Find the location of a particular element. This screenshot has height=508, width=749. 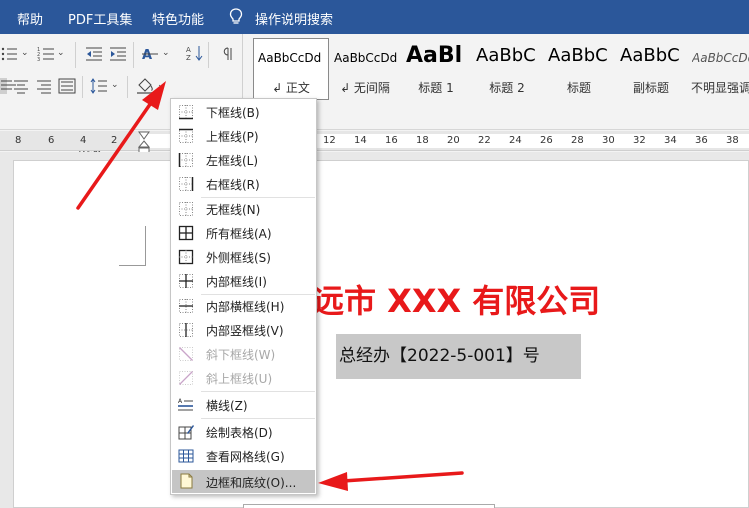

style-subtle-emphasis: AaBbCcDd 不明显强调 is located at coordinates (718, 69).